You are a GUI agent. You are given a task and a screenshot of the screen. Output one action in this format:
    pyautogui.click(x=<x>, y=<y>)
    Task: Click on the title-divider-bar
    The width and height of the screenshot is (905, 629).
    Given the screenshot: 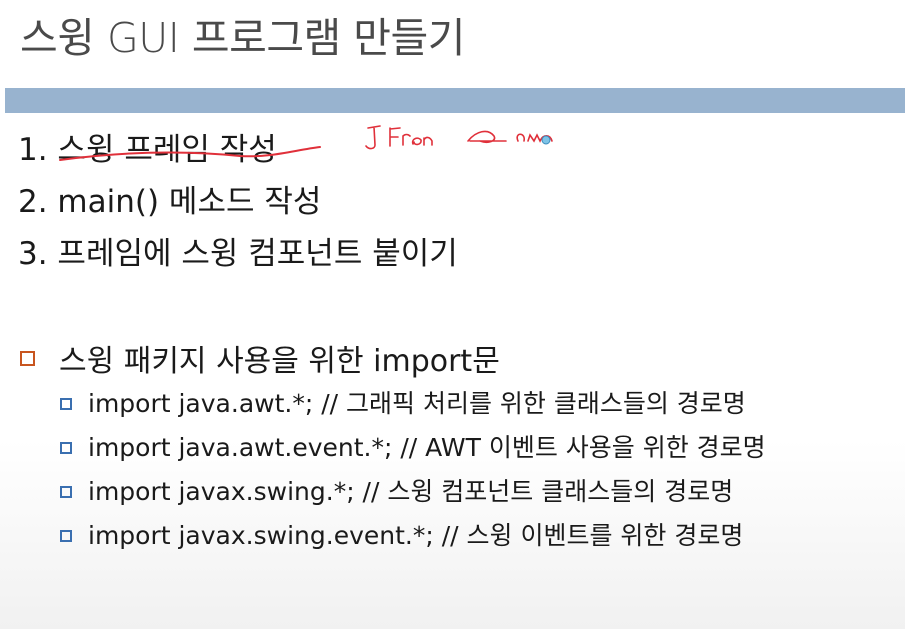 What is the action you would take?
    pyautogui.click(x=455, y=100)
    